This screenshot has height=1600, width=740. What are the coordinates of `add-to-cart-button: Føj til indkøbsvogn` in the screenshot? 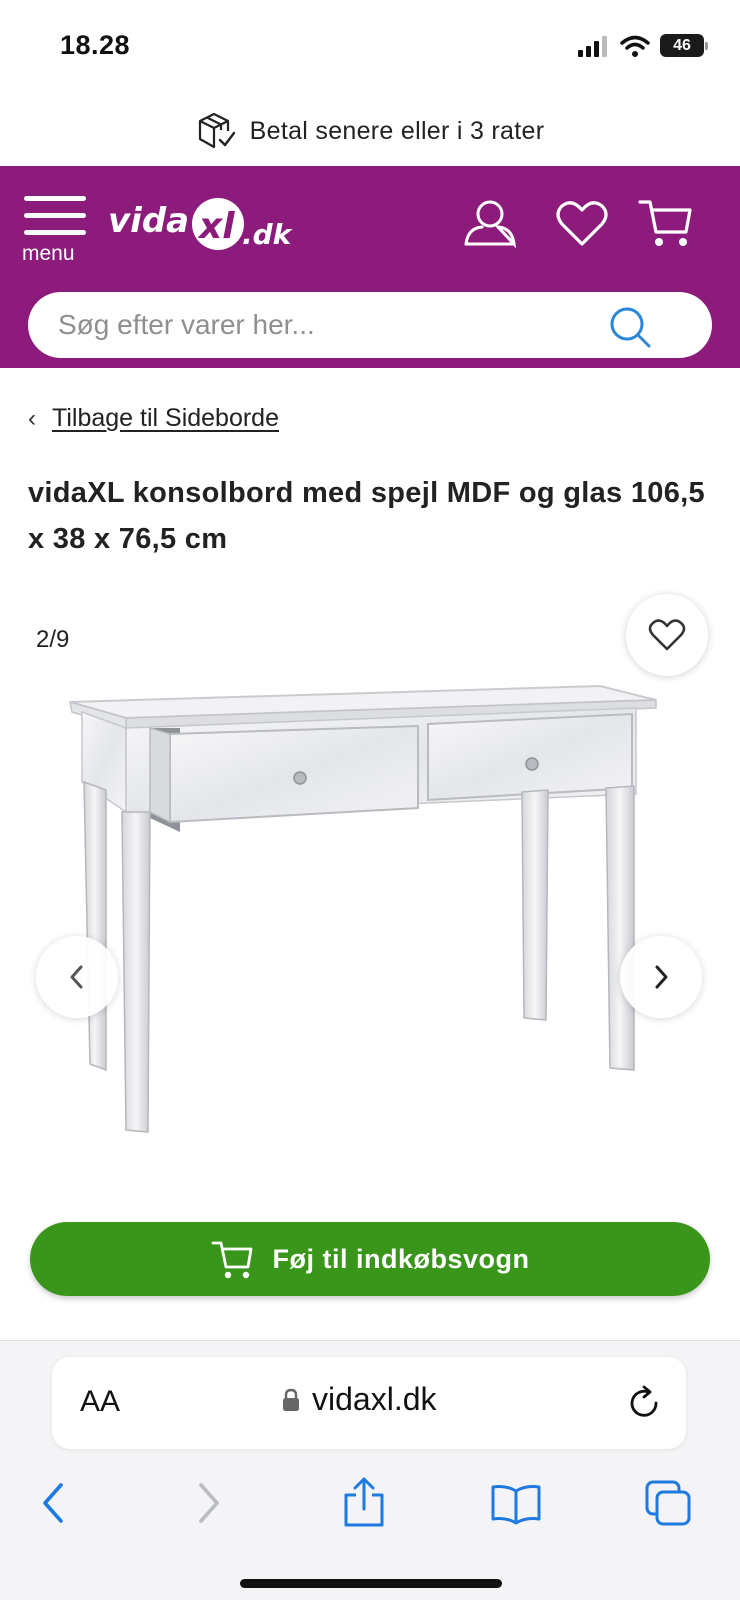 It's located at (370, 1259).